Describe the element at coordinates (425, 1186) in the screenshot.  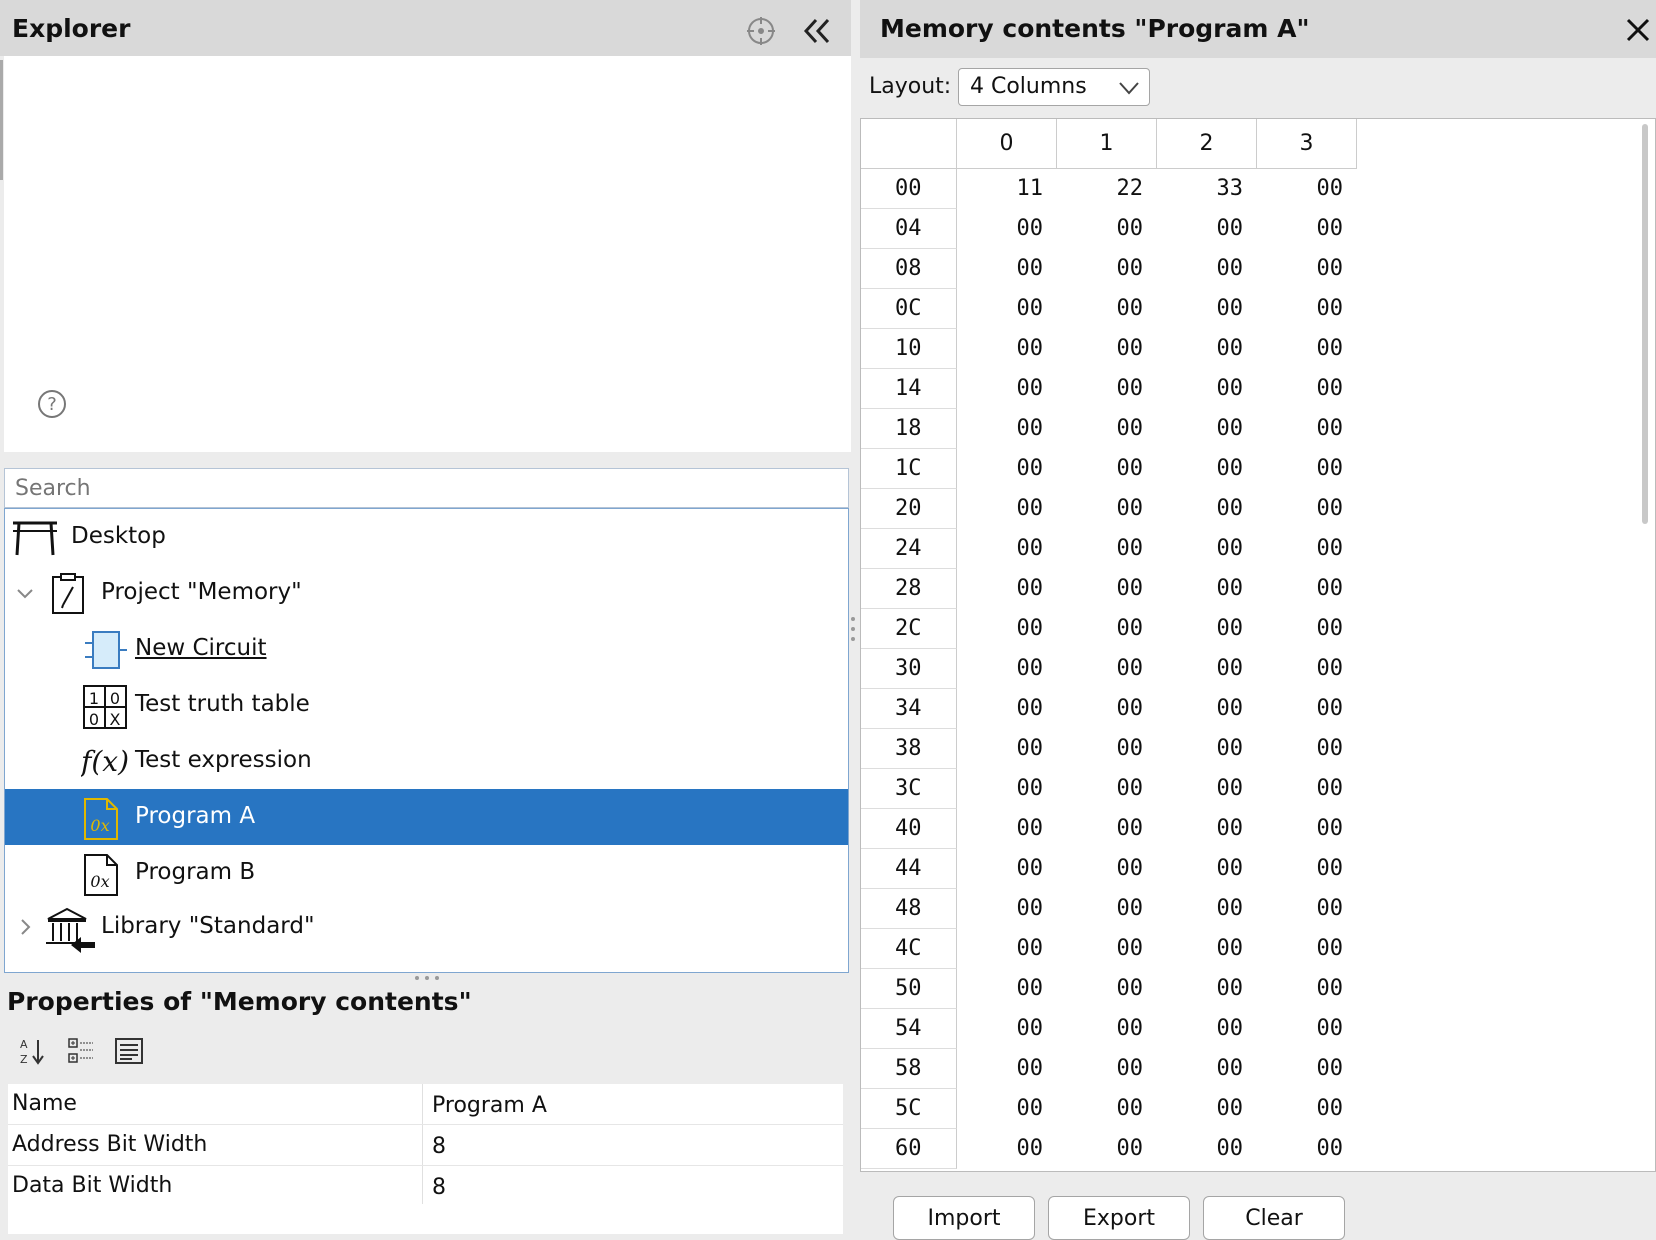
I see `property-row-data-bit-width: Data Bit Width 8` at that location.